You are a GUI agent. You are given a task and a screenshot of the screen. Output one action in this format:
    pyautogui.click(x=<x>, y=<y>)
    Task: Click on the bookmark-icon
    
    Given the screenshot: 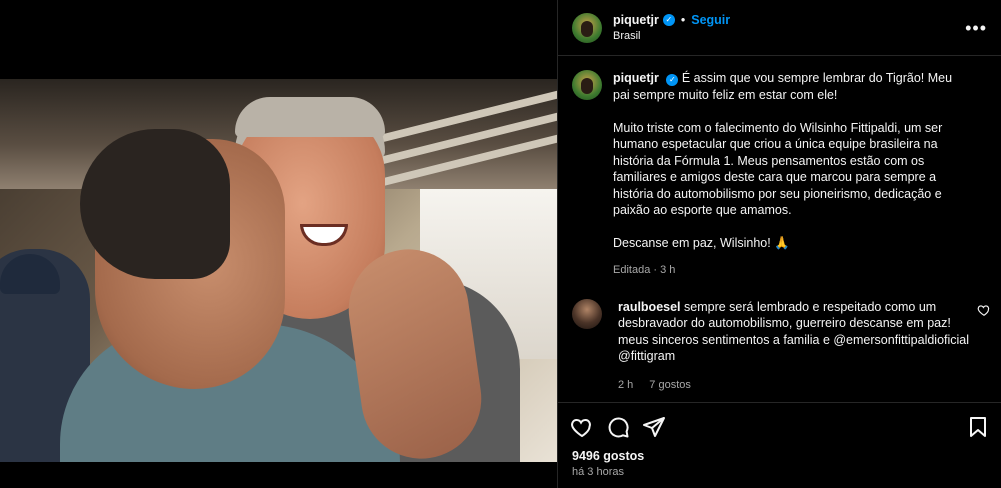 What is the action you would take?
    pyautogui.click(x=978, y=427)
    